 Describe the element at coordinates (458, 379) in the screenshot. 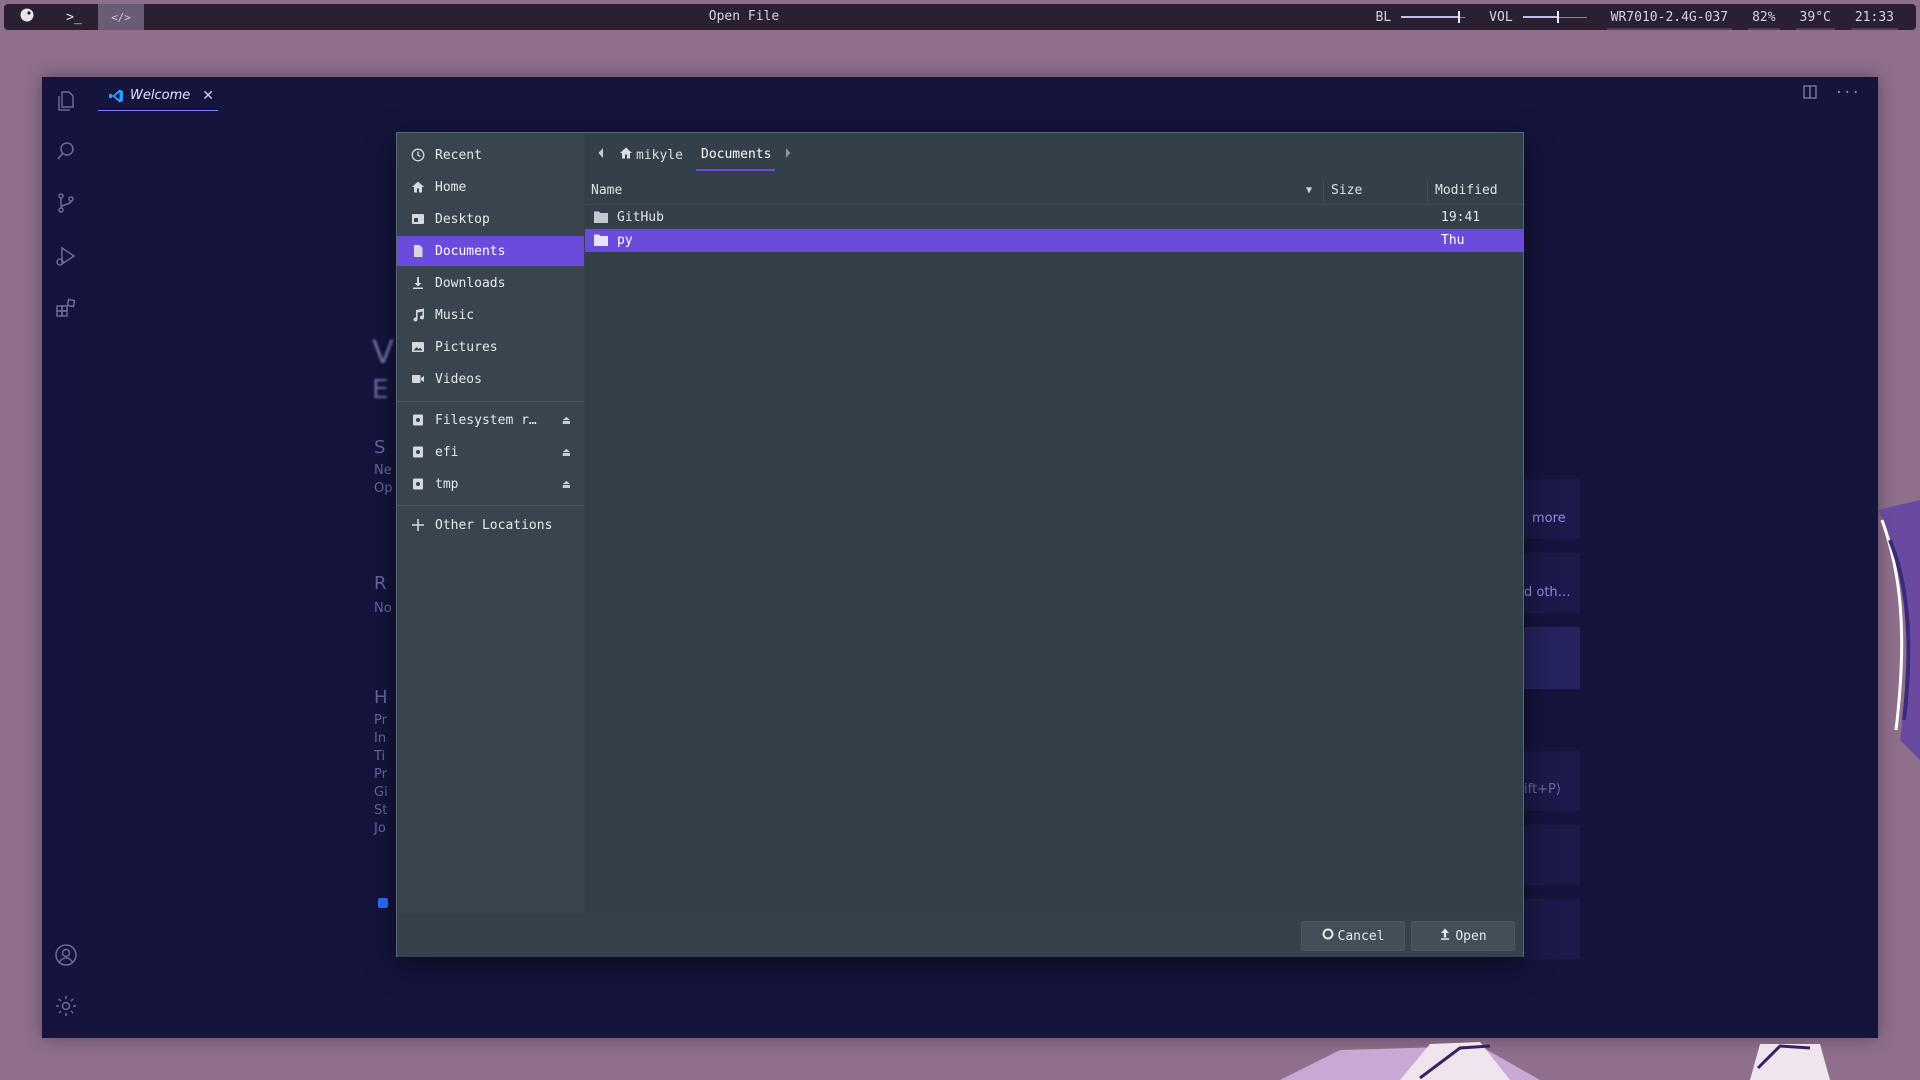

I see `place-label: Videos` at that location.